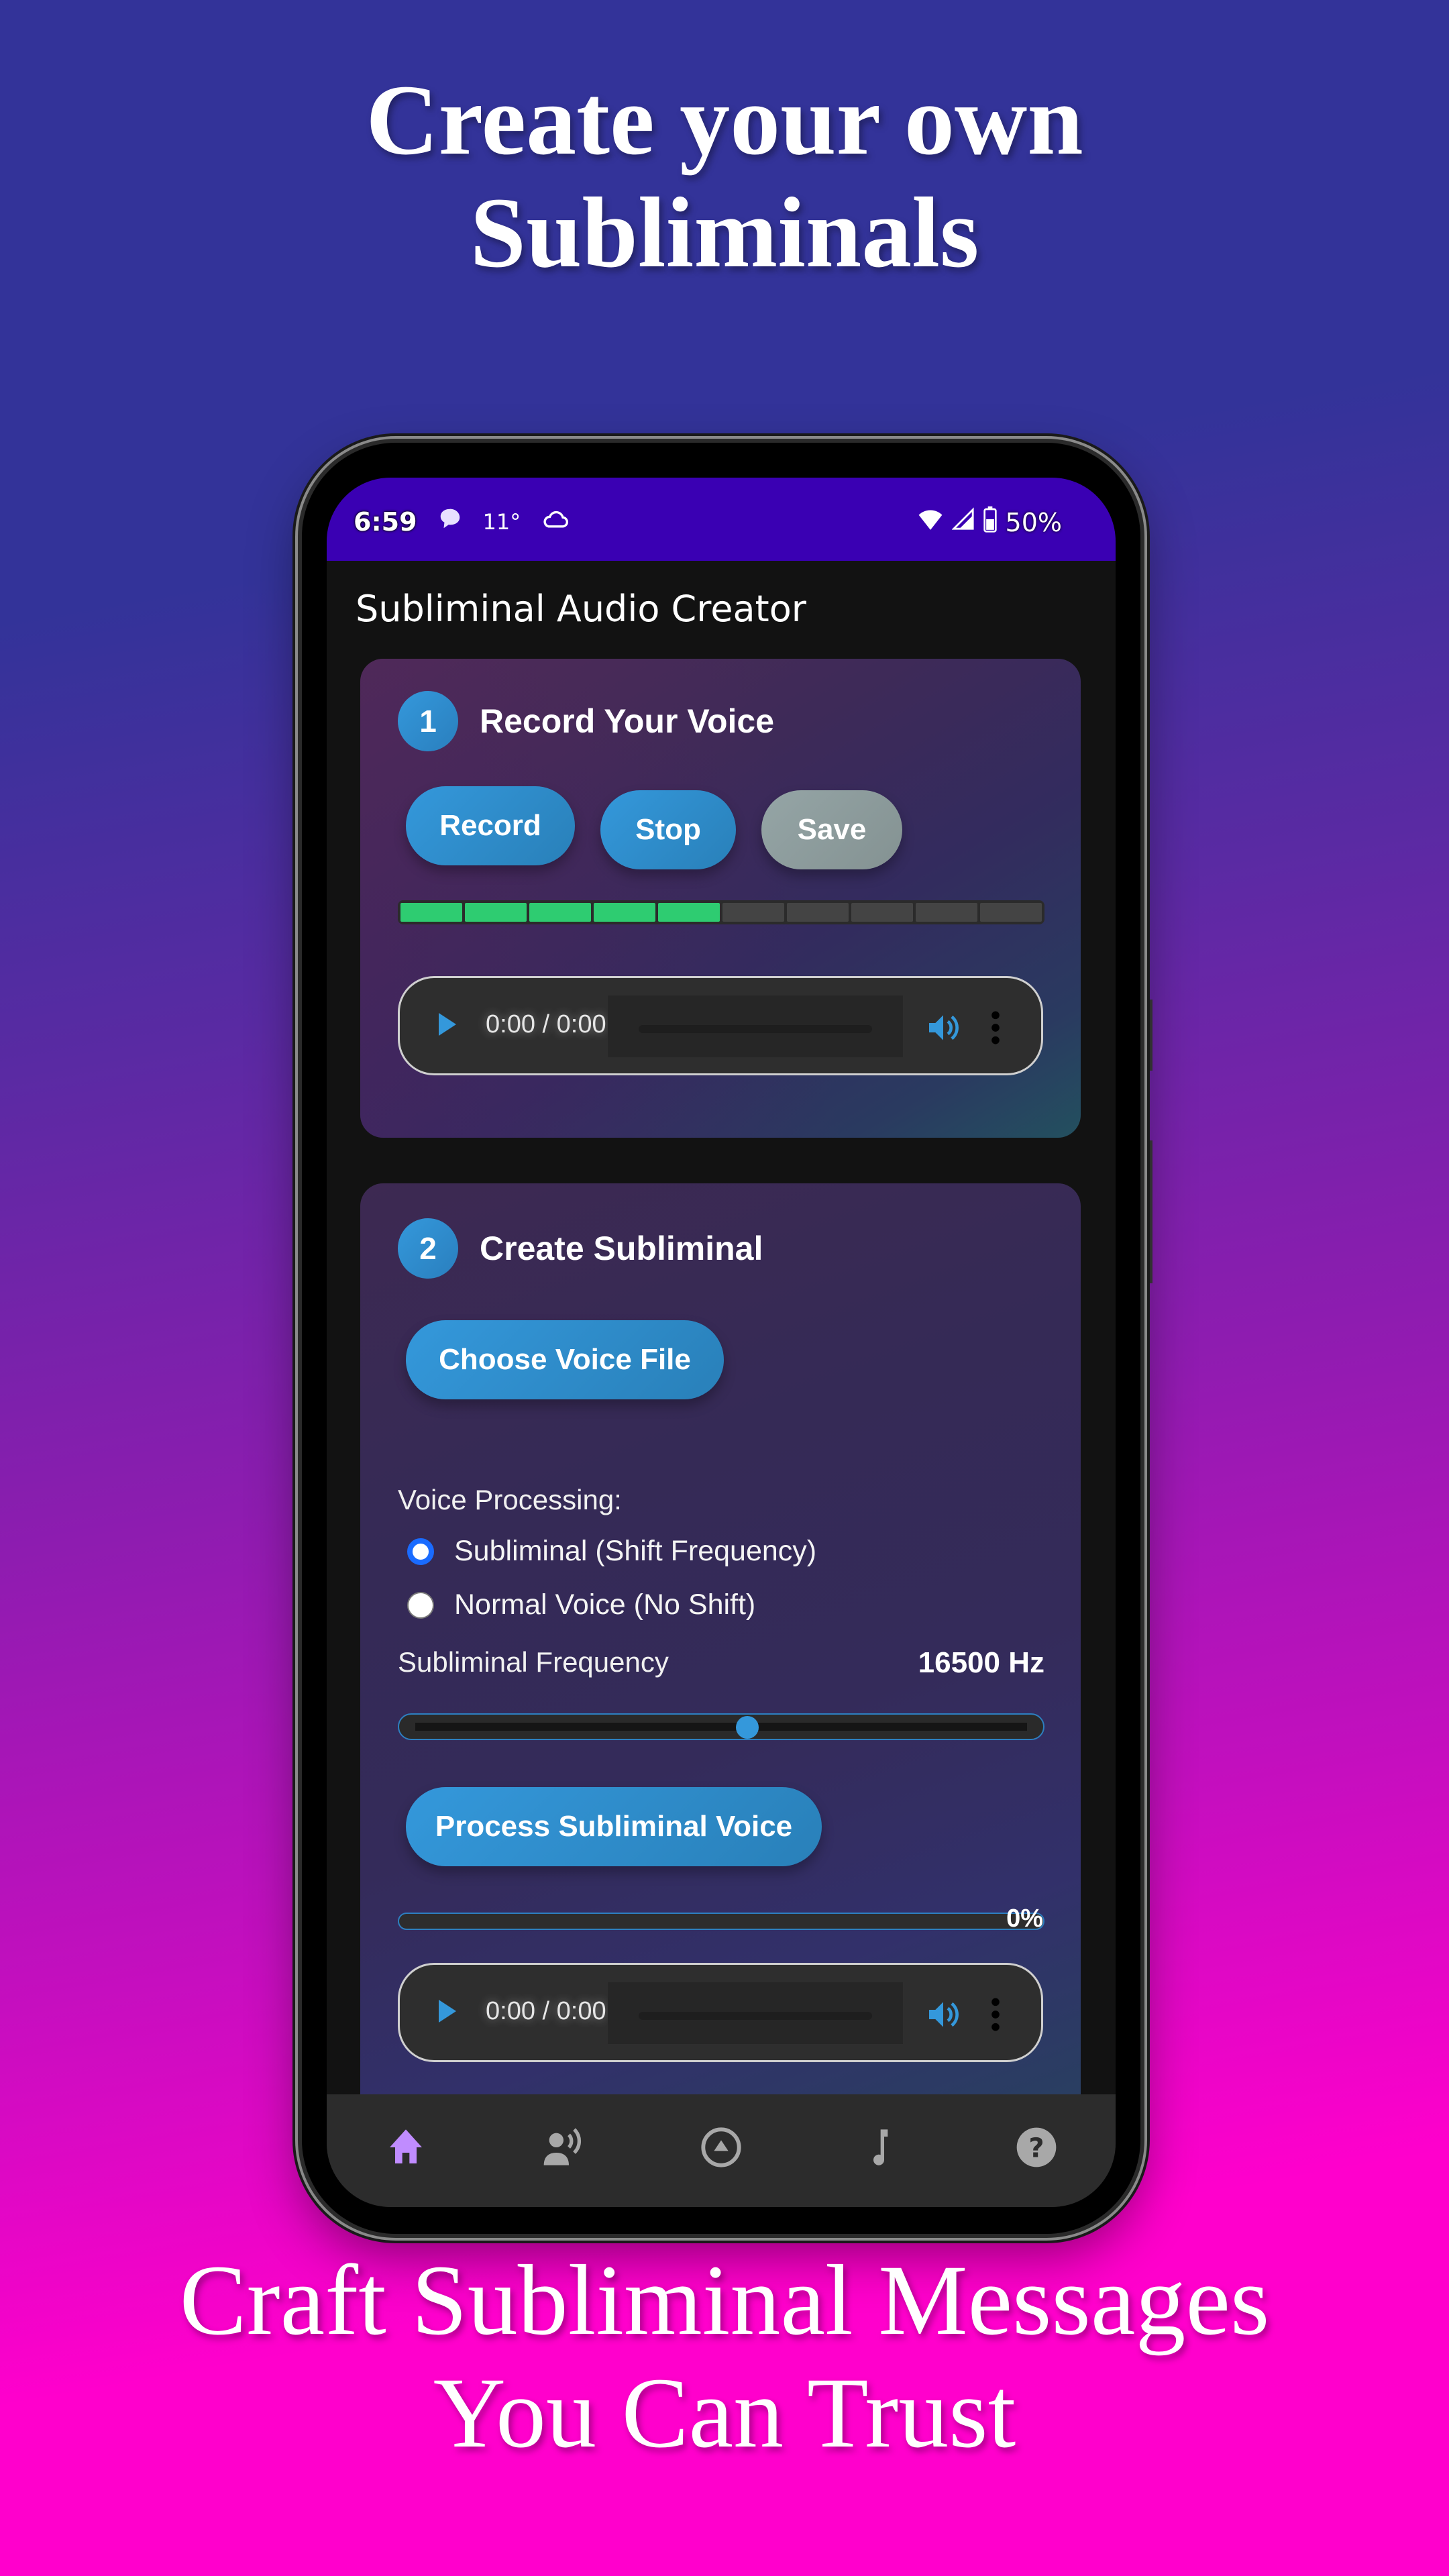 This screenshot has height=2576, width=1449. I want to click on radio-normal-voice: Normal Voice (No Shift), so click(581, 1605).